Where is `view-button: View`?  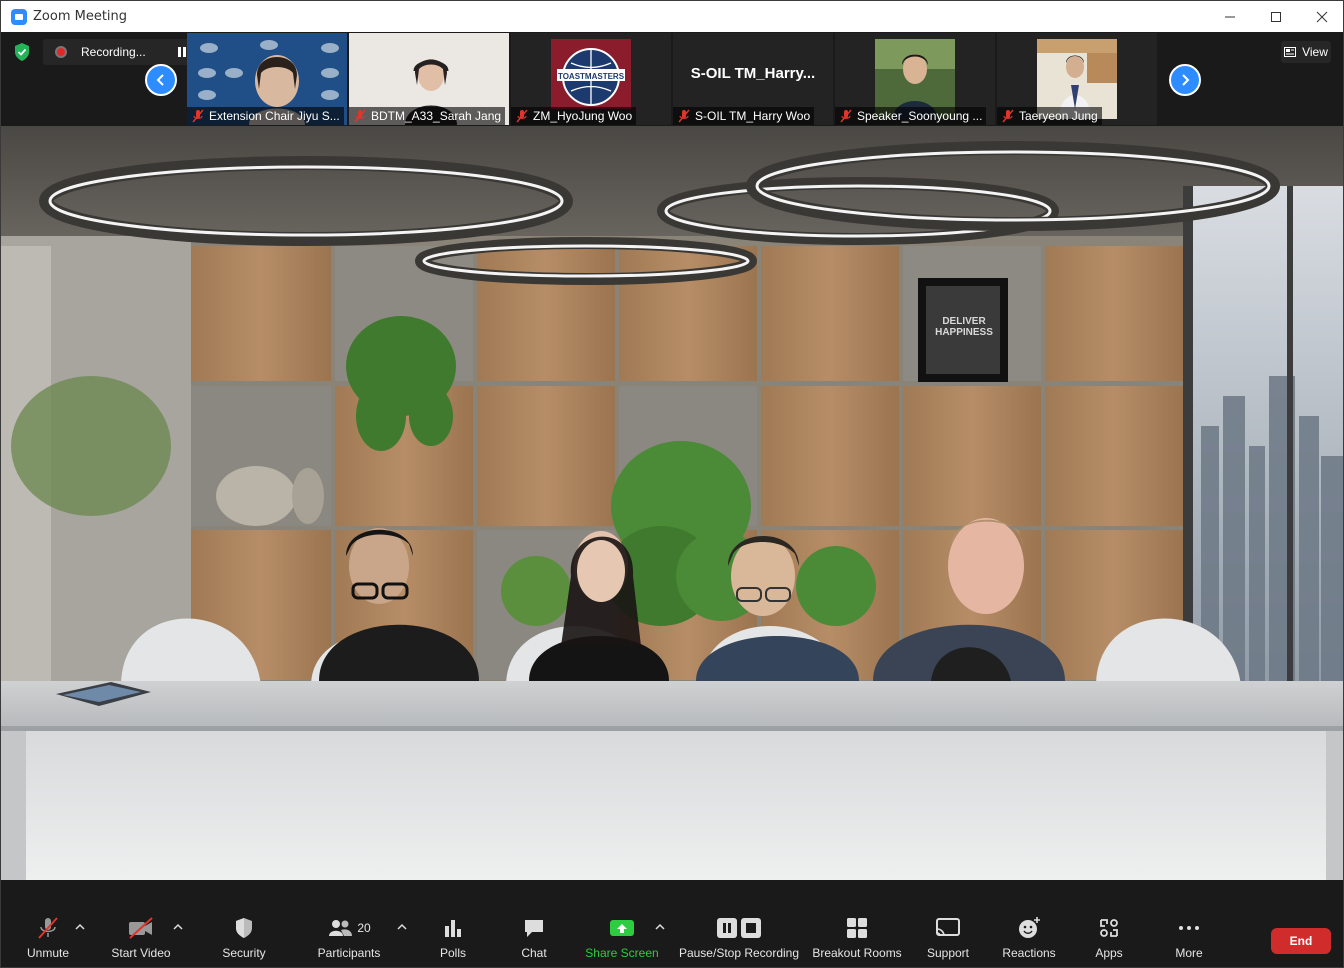
view-button: View is located at coordinates (1306, 52).